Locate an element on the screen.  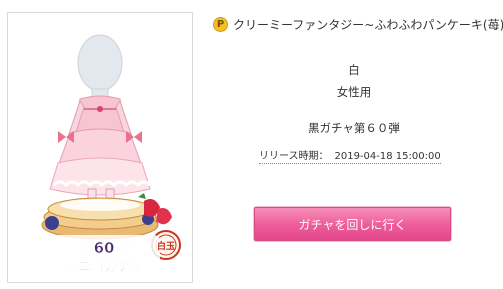
item-color: 白 is located at coordinates (354, 70).